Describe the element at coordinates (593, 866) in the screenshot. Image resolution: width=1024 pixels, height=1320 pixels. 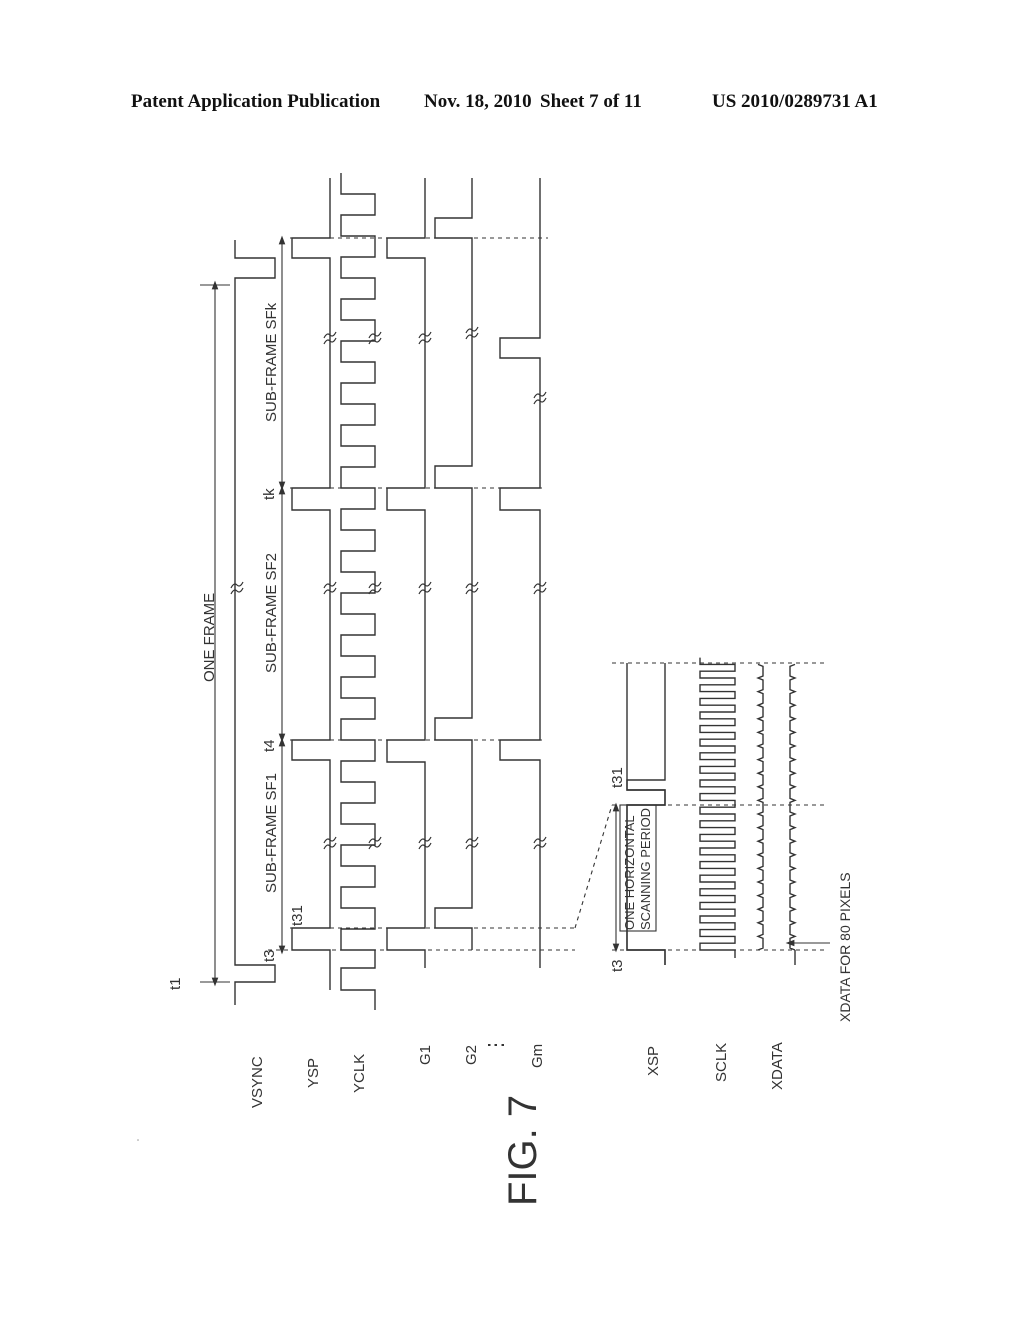
I see `dash-zoom-connector` at that location.